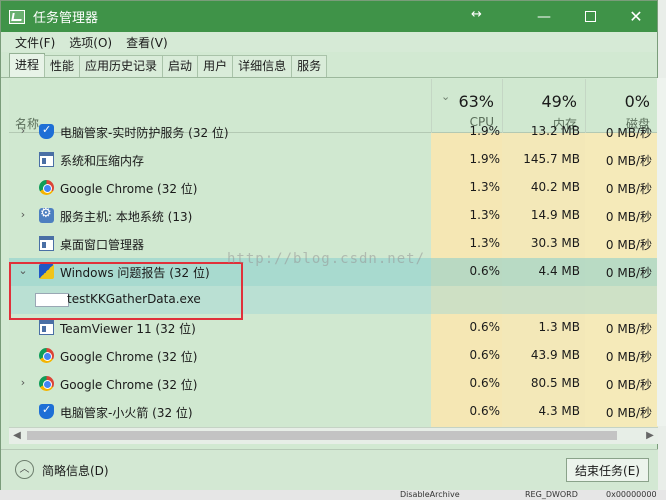  What do you see at coordinates (333, 300) in the screenshot?
I see `child-process-row: testKKGatherData.exe` at bounding box center [333, 300].